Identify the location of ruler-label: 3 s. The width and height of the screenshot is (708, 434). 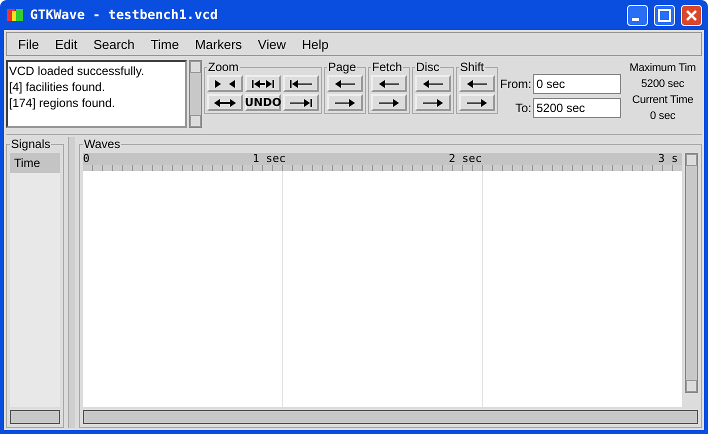
(668, 159).